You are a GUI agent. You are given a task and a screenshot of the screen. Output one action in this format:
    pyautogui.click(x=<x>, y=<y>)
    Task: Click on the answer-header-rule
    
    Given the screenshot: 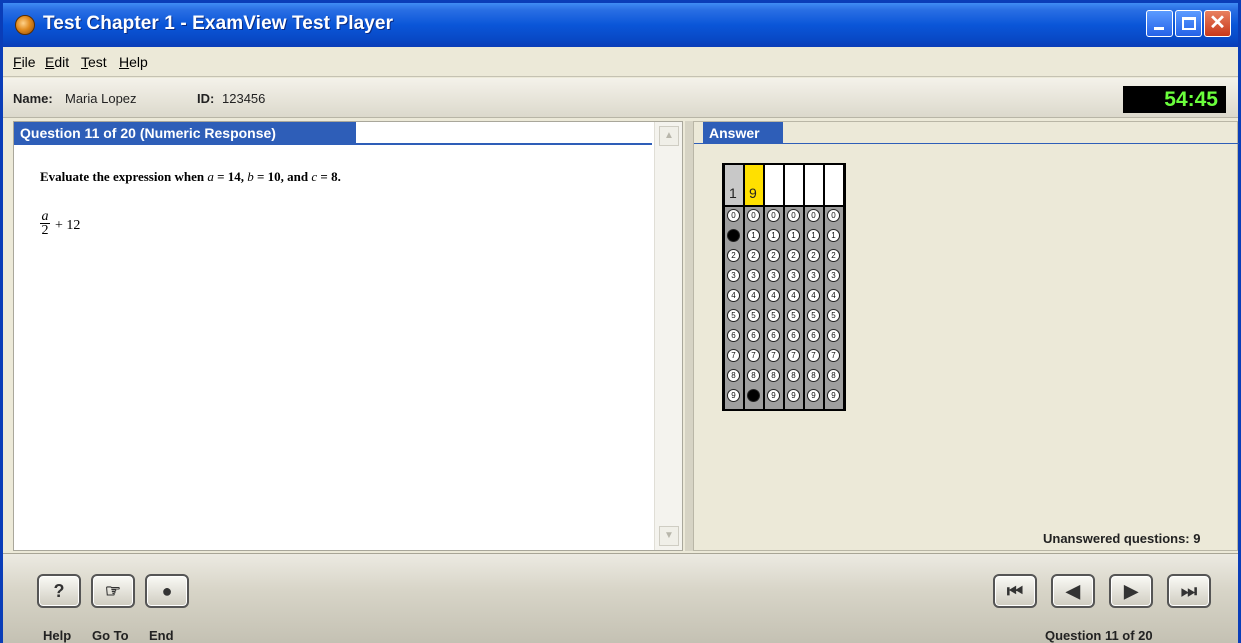 What is the action you would take?
    pyautogui.click(x=966, y=143)
    